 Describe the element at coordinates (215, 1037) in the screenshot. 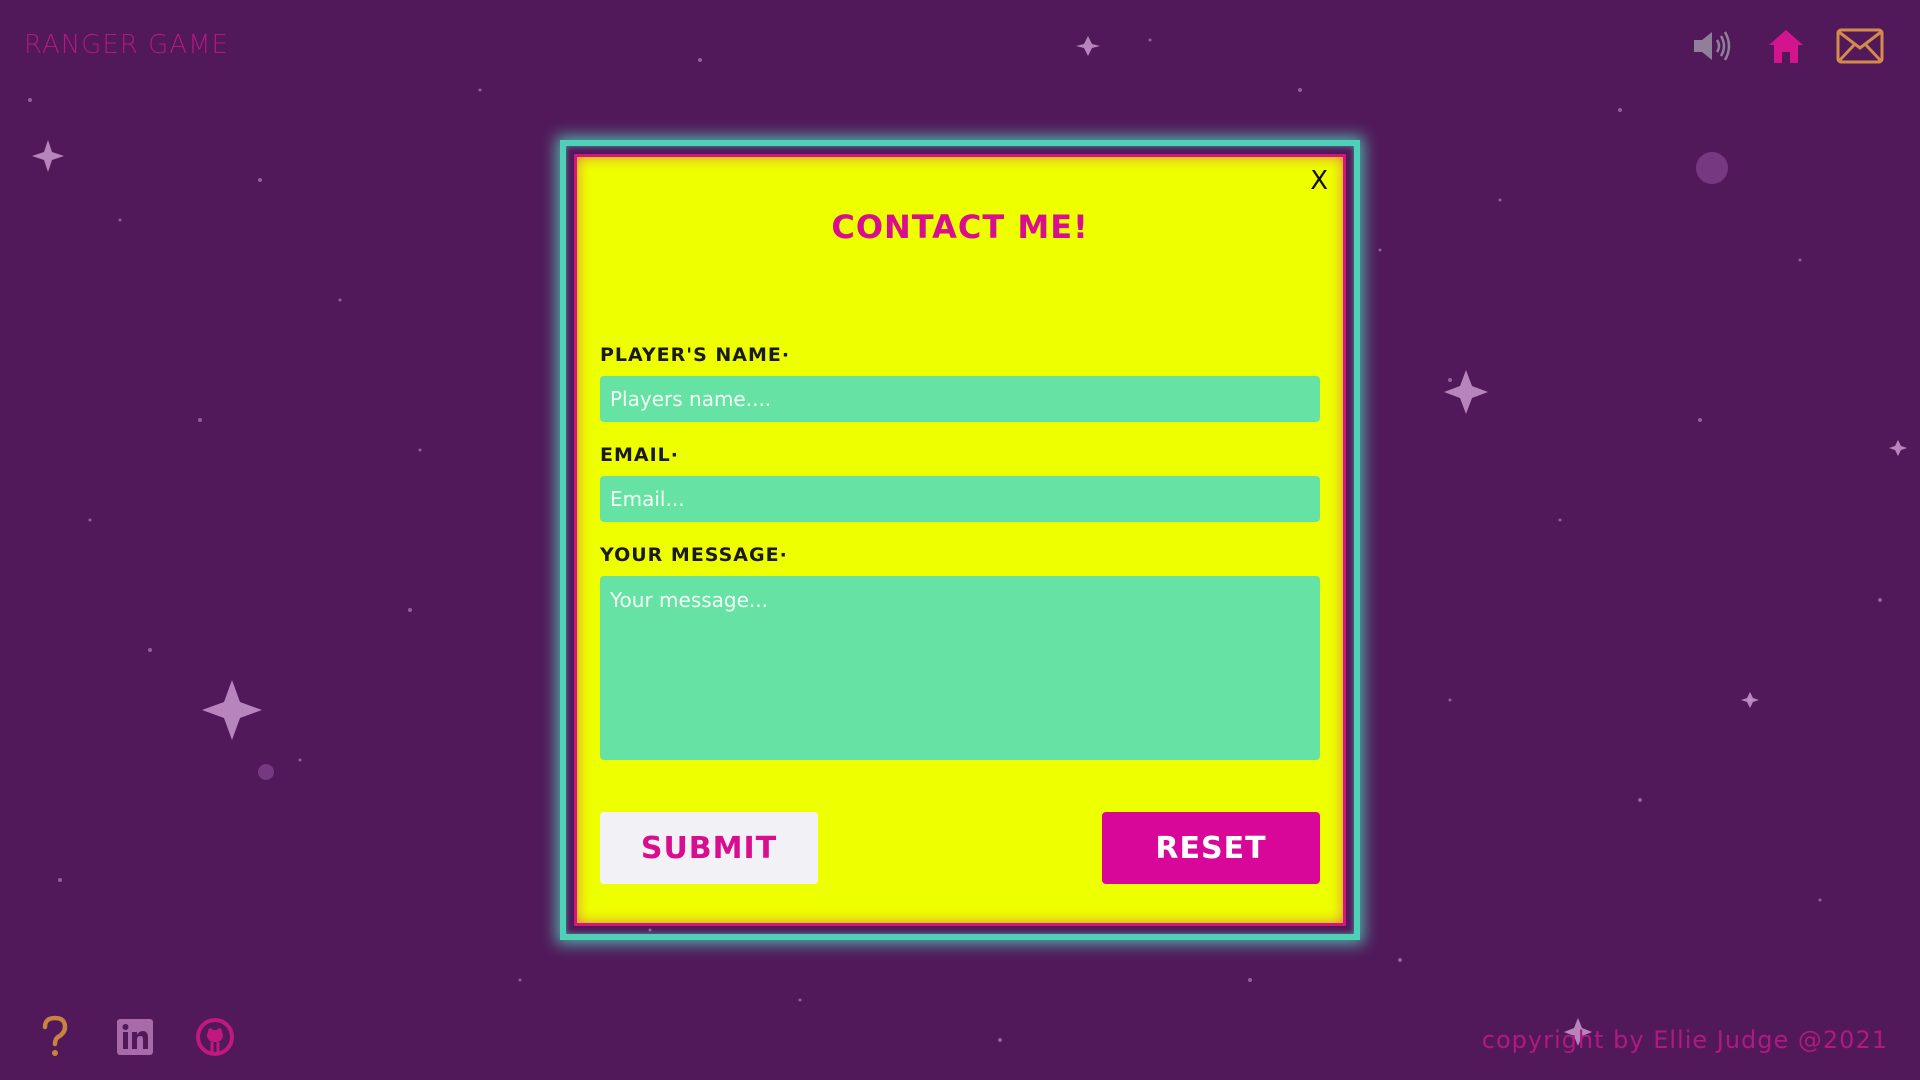

I see `github-icon` at that location.